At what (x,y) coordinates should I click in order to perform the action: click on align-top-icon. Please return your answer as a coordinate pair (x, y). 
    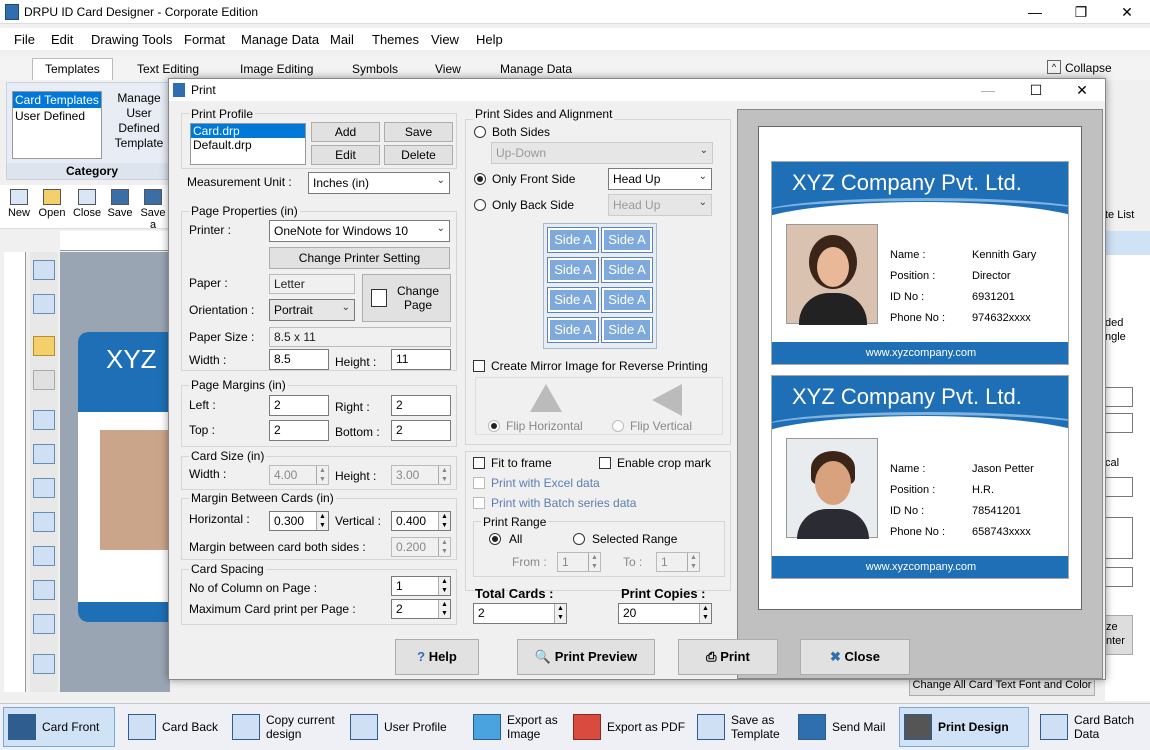
    Looking at the image, I should click on (44, 488).